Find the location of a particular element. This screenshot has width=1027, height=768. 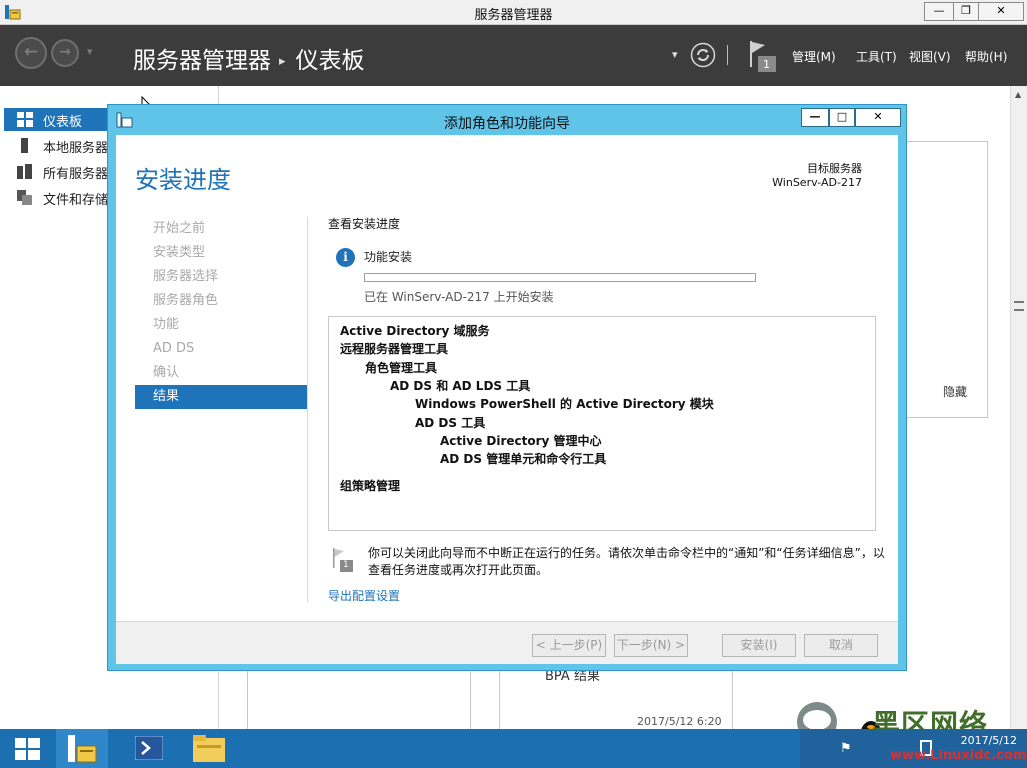

feature-install-label: 功能安装 is located at coordinates (388, 257).